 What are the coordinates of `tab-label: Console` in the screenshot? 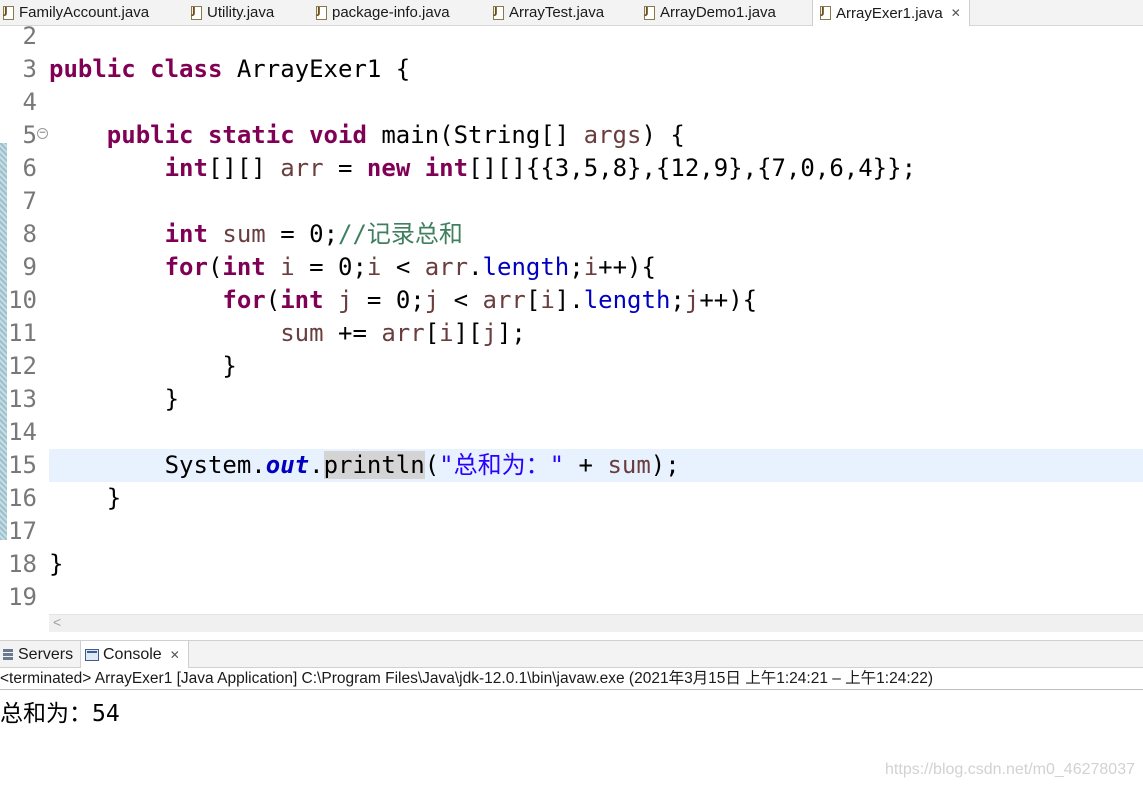 It's located at (132, 654).